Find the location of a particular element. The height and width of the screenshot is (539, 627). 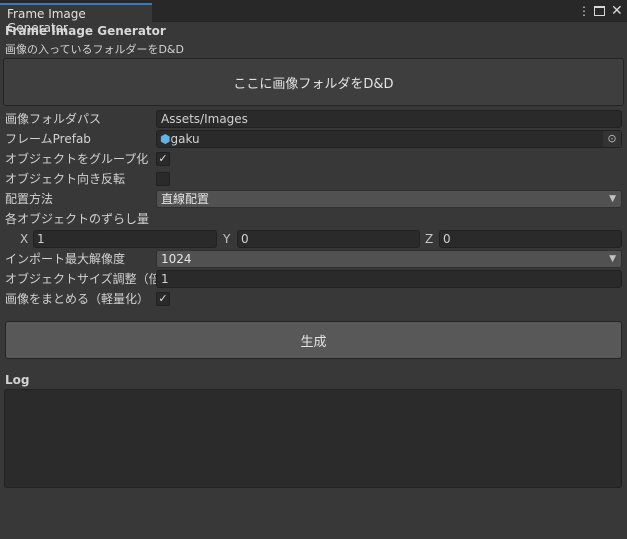

flip-orientation-checkbox is located at coordinates (163, 179).